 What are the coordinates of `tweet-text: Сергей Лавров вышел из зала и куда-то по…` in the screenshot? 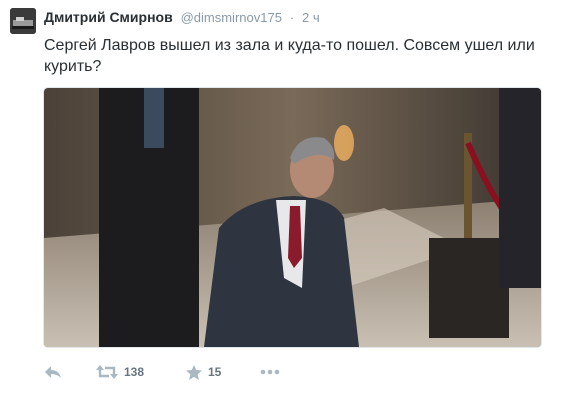 It's located at (289, 56).